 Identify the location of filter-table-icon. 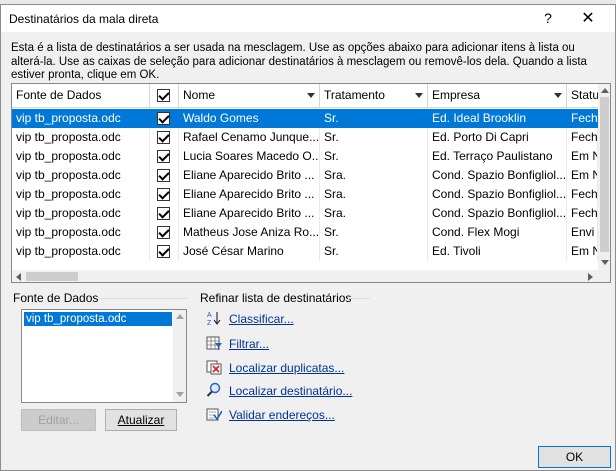
(214, 343).